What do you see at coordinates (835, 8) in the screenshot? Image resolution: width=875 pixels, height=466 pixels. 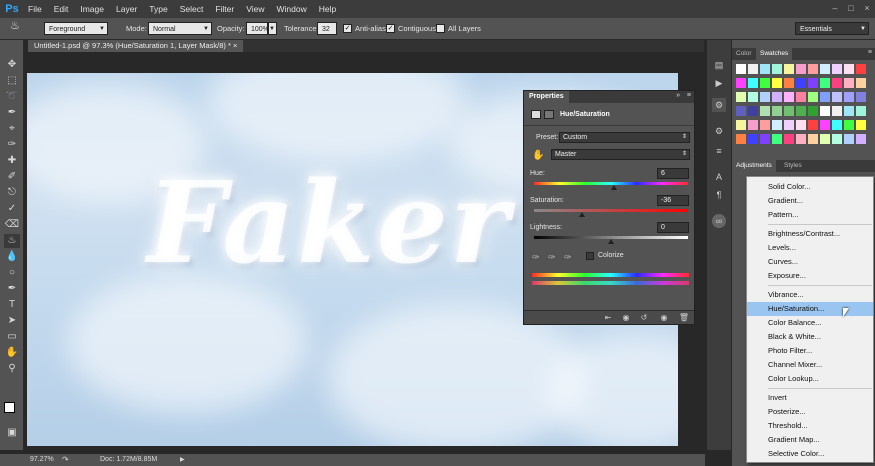 I see `minimize-icon: –` at bounding box center [835, 8].